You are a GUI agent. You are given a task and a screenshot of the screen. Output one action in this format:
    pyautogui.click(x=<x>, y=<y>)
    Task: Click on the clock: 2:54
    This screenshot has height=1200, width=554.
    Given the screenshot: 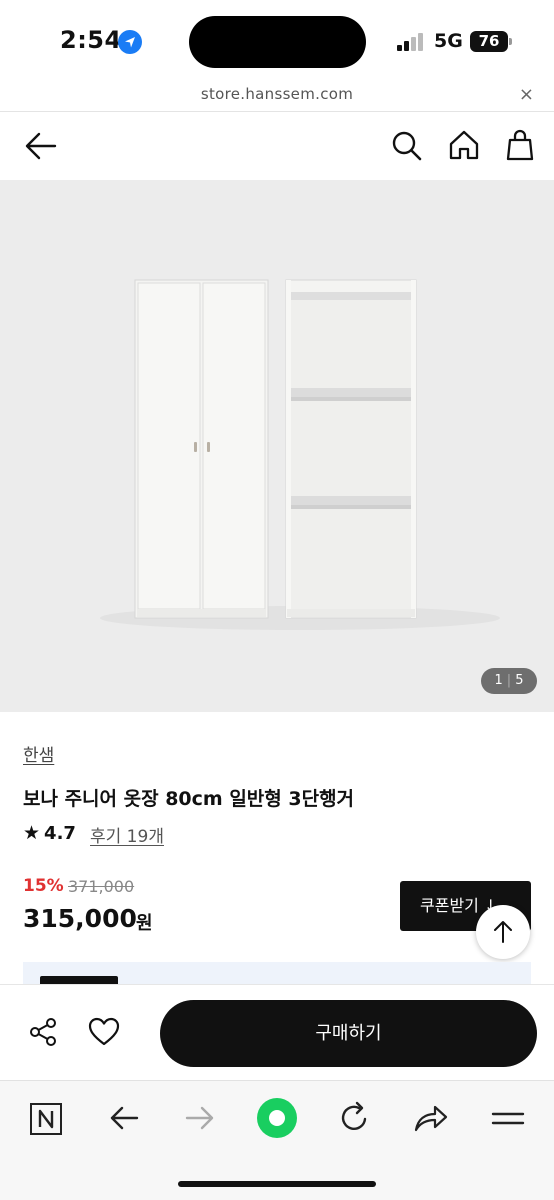 What is the action you would take?
    pyautogui.click(x=91, y=40)
    